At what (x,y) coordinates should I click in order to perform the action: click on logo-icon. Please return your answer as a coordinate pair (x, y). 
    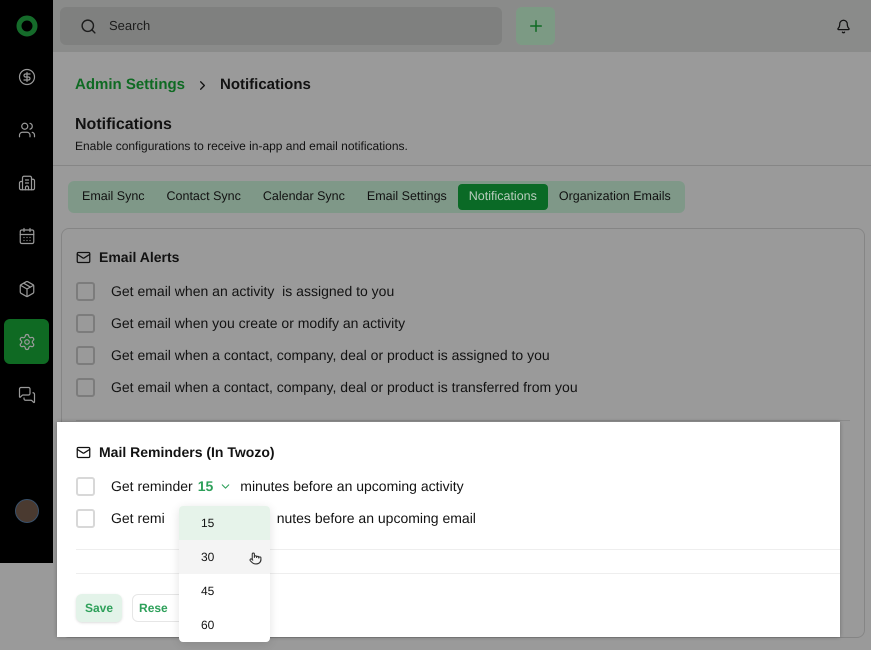
    Looking at the image, I should click on (27, 26).